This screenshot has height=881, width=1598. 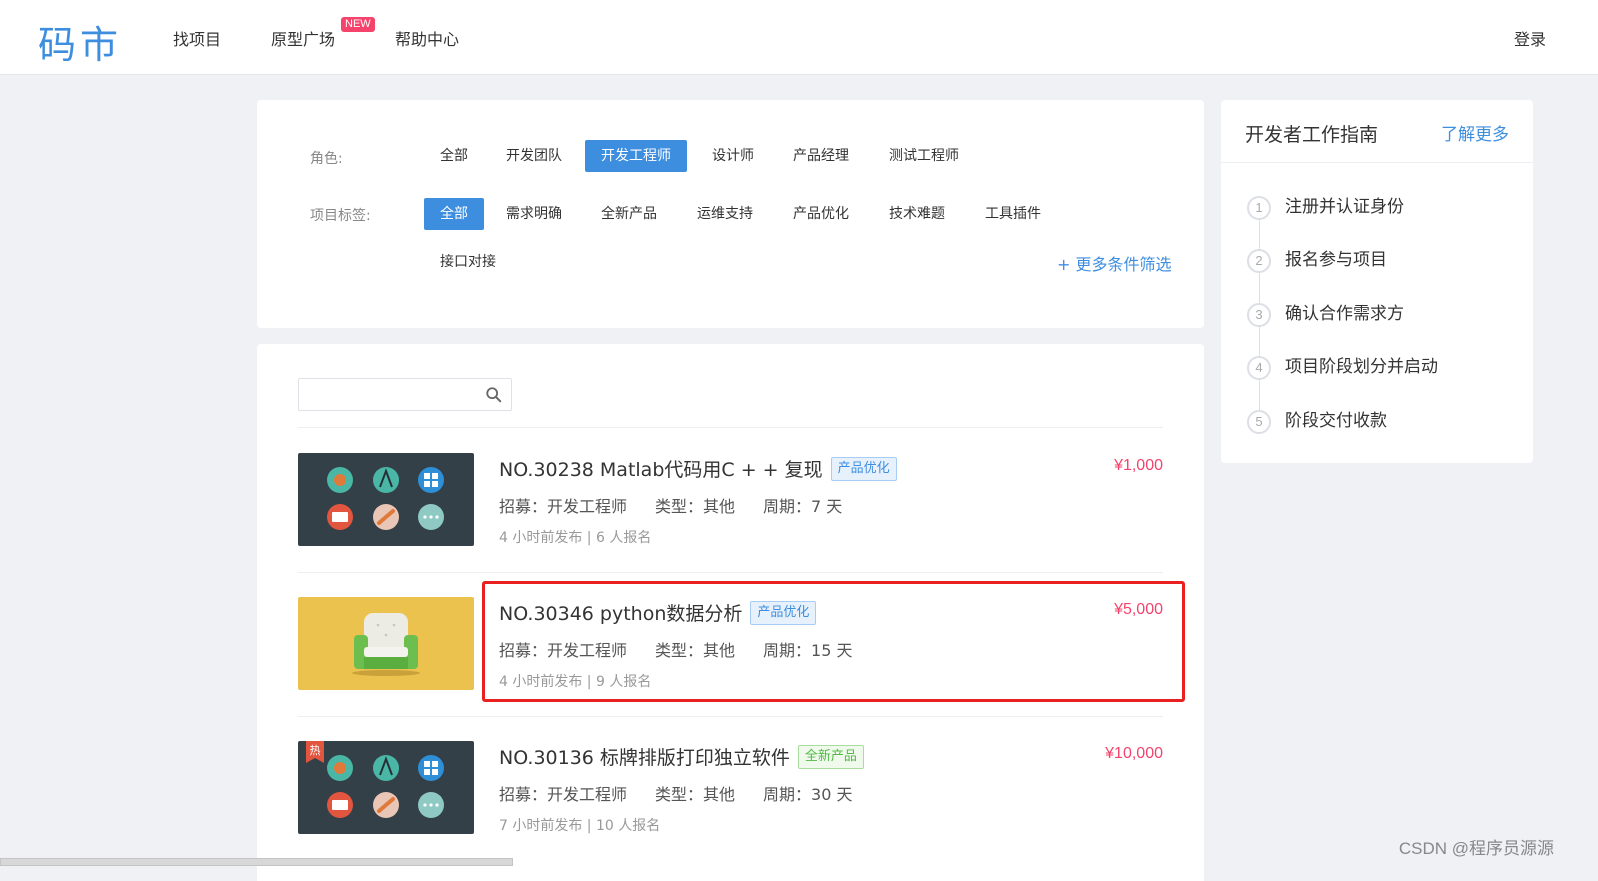 What do you see at coordinates (698, 469) in the screenshot?
I see `project-title: NO.30238 Matlab代码用C + + 复现 产品优化` at bounding box center [698, 469].